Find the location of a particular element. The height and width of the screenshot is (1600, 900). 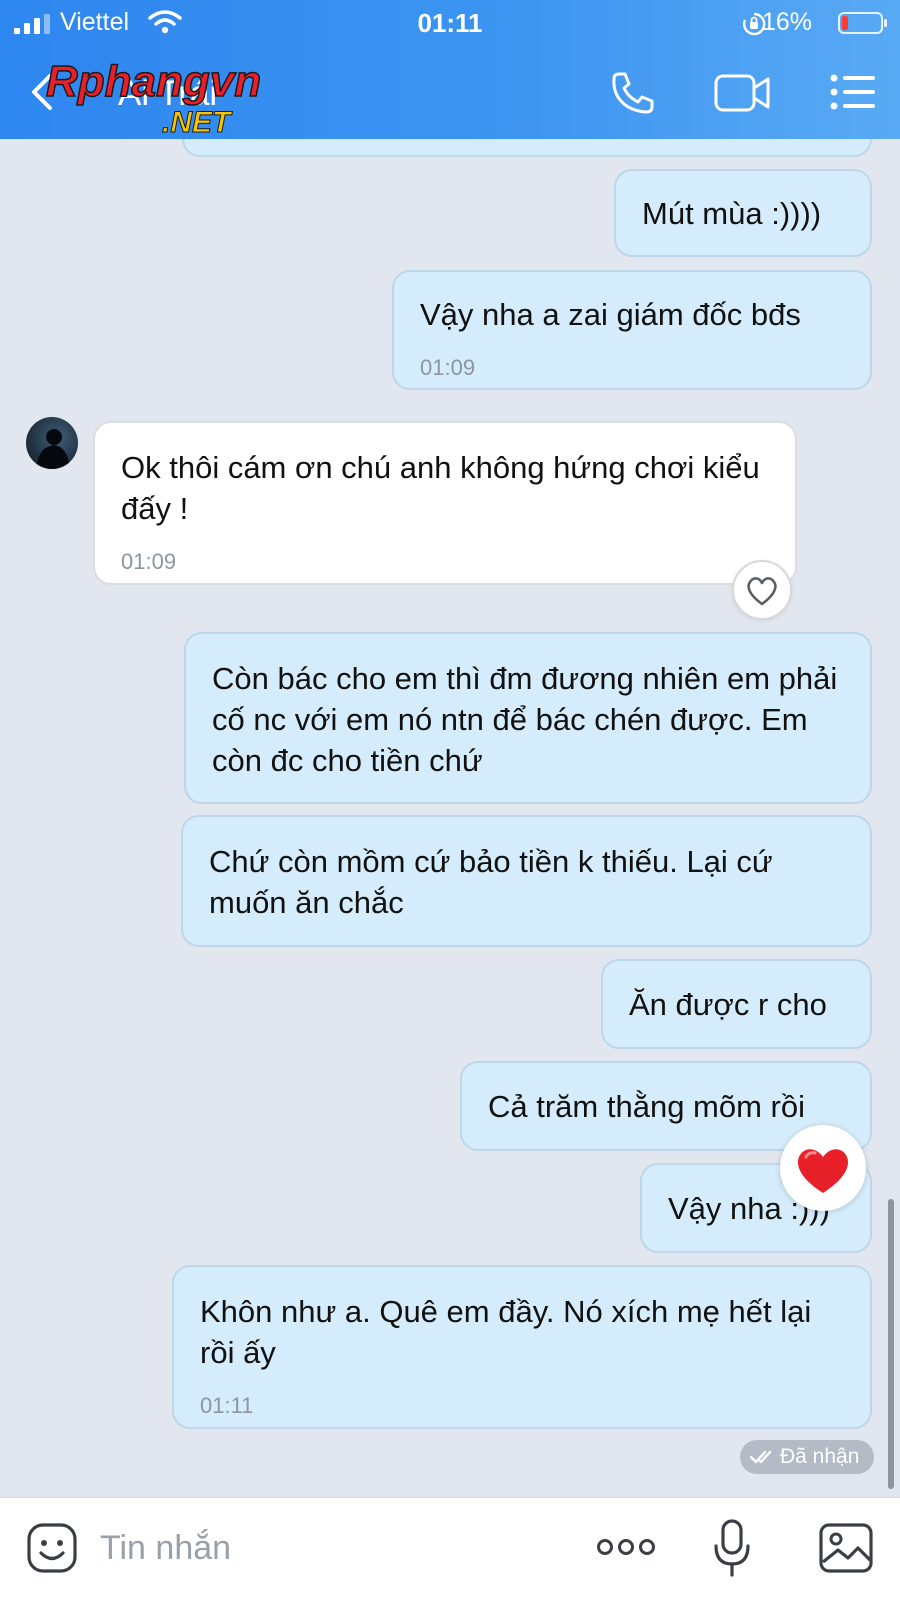

message-input-bar is located at coordinates (450, 1548).